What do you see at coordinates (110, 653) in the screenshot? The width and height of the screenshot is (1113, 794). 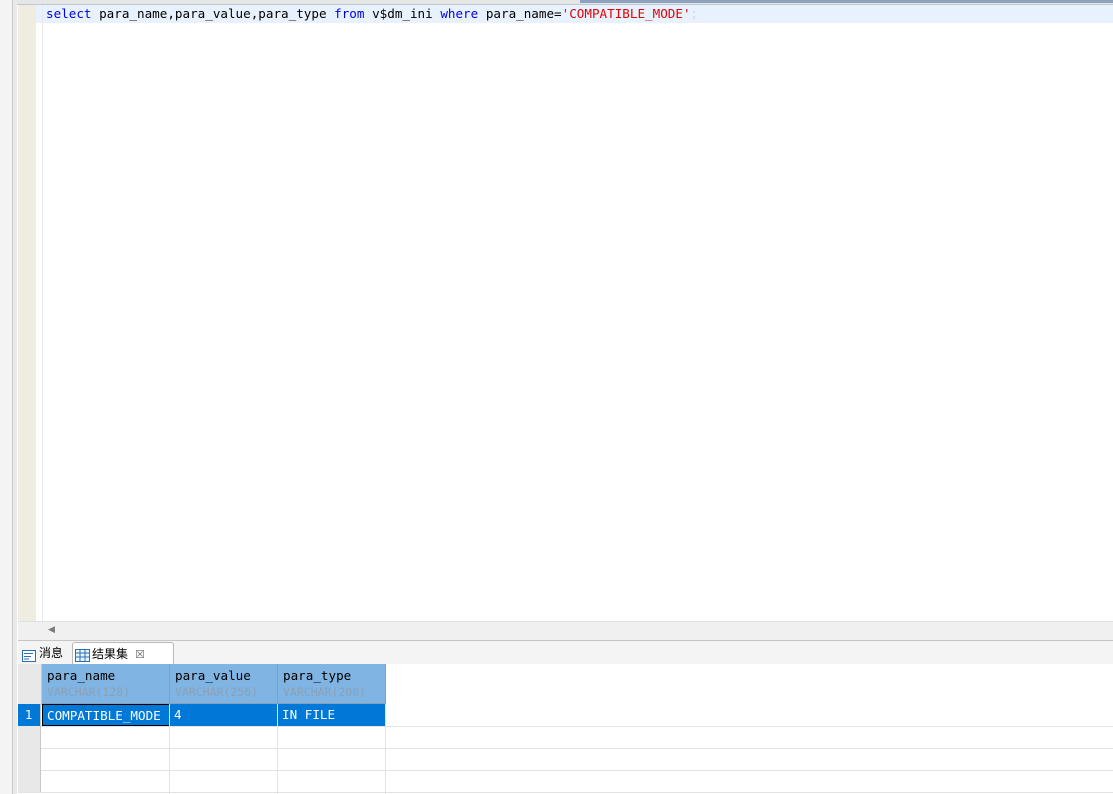 I see `tab-resultset-label: 结果集` at bounding box center [110, 653].